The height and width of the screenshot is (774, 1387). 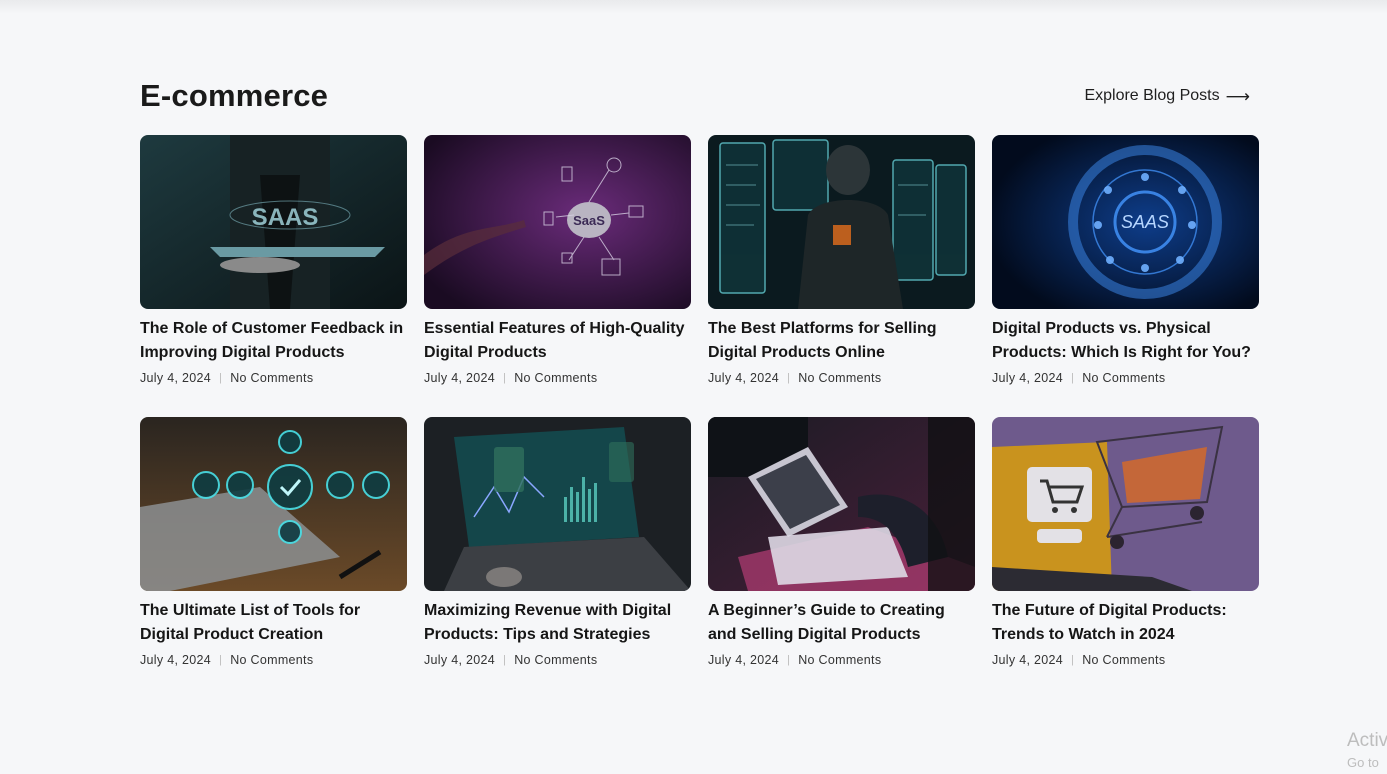 I want to click on desk-tablet-image, so click(x=841, y=504).